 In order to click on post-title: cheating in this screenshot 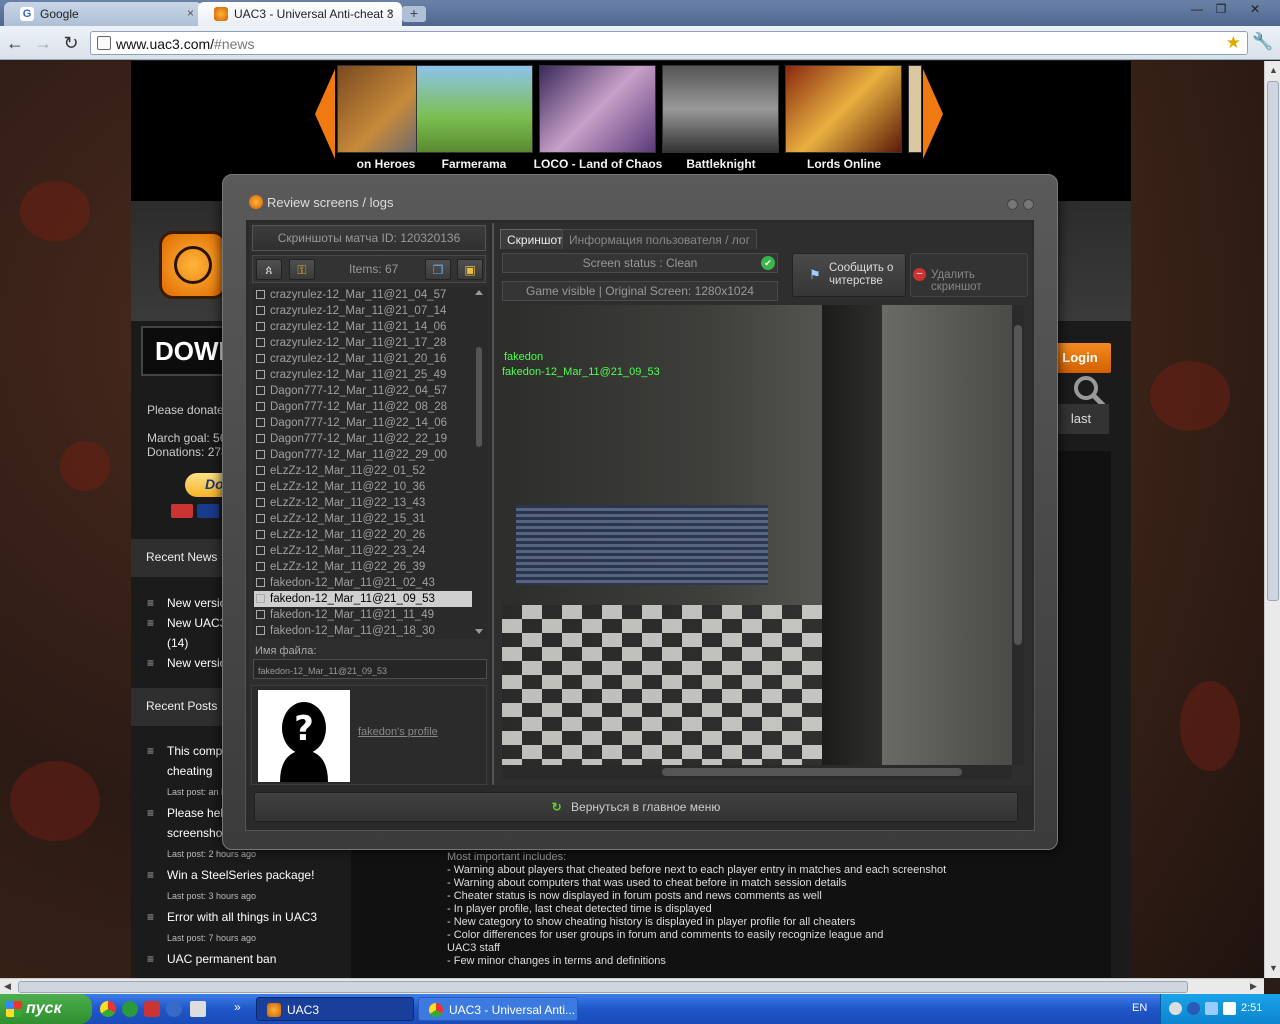, I will do `click(189, 771)`.